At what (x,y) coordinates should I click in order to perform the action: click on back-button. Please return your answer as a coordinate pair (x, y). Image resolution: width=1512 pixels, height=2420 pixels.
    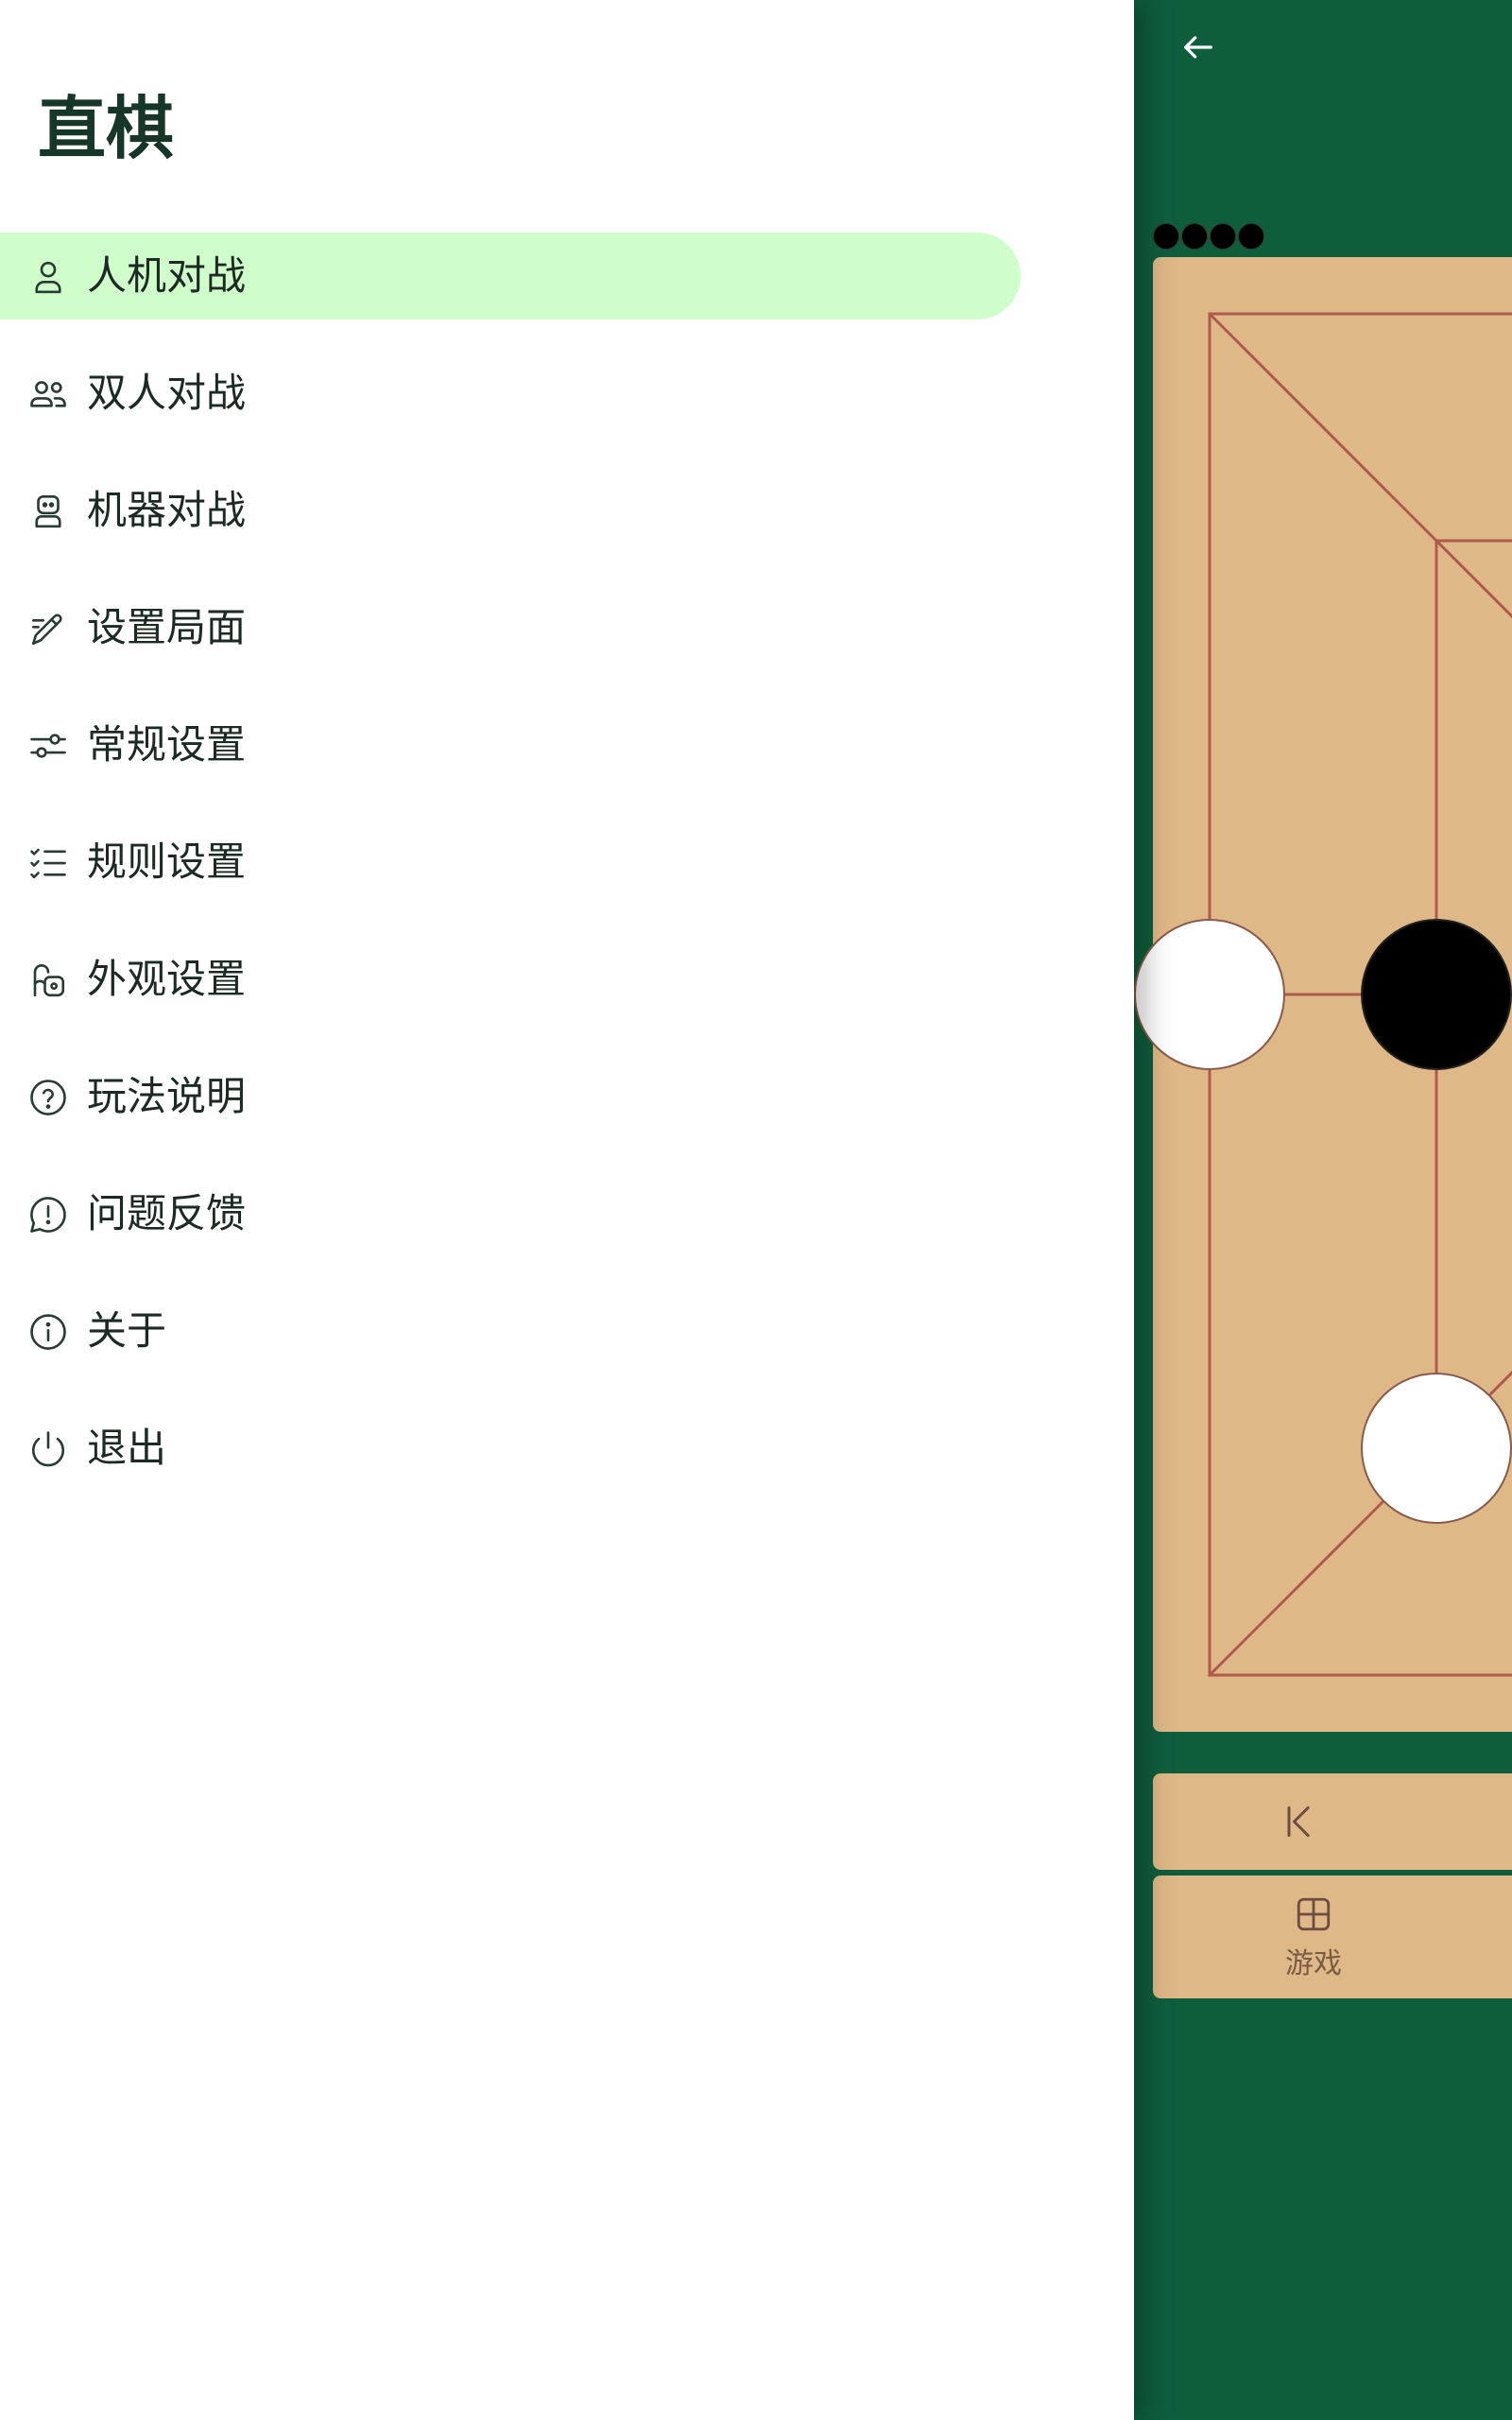
    Looking at the image, I should click on (1198, 47).